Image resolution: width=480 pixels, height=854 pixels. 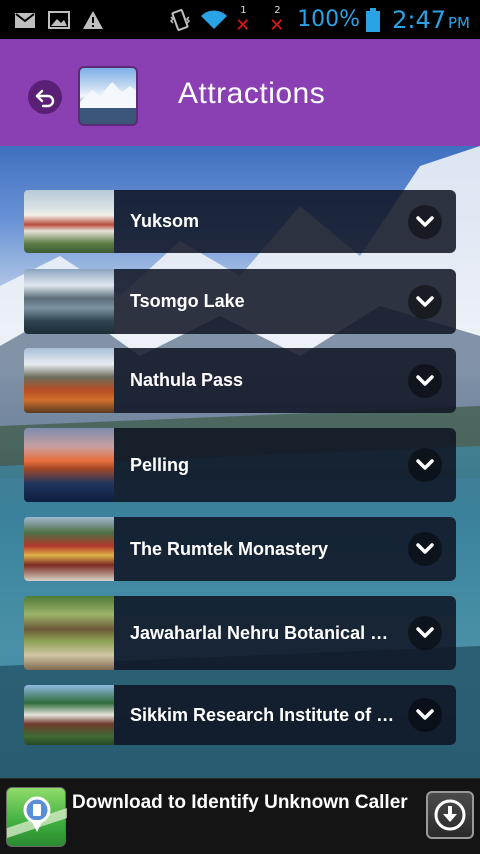 I want to click on warning-icon, so click(x=93, y=19).